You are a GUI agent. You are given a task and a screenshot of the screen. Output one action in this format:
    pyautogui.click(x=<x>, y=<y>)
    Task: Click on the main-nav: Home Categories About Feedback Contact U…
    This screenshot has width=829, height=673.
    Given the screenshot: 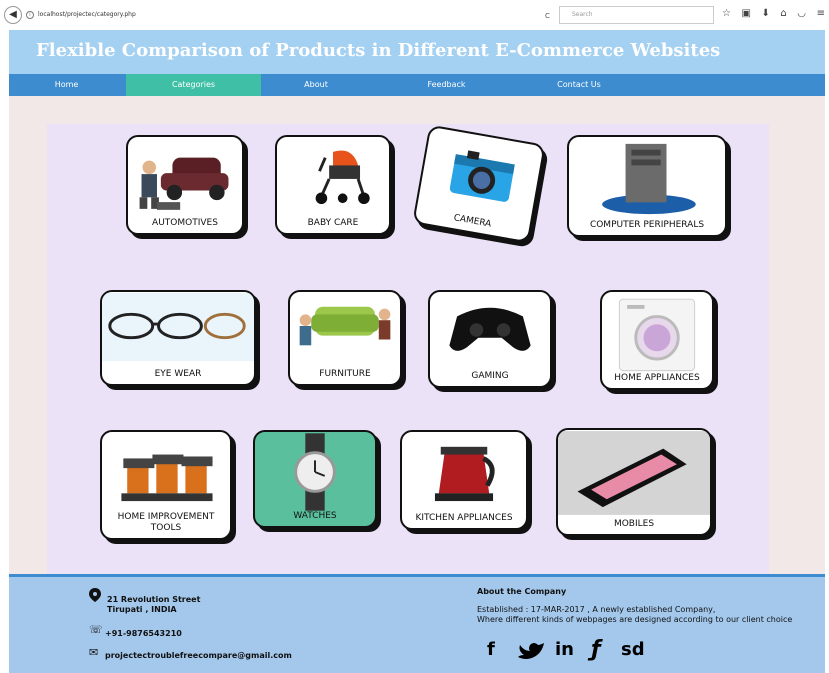 What is the action you would take?
    pyautogui.click(x=417, y=85)
    